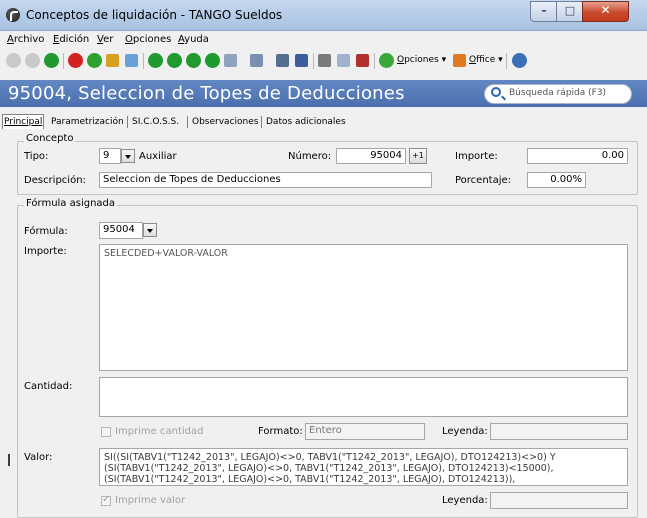 Image resolution: width=647 pixels, height=518 pixels. I want to click on descripcion-label: Descripción:, so click(55, 180).